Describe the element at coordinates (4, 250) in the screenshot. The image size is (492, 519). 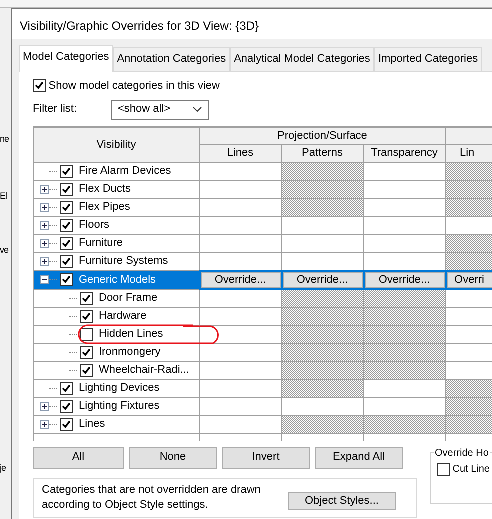
I see `text-fragment: ve` at that location.